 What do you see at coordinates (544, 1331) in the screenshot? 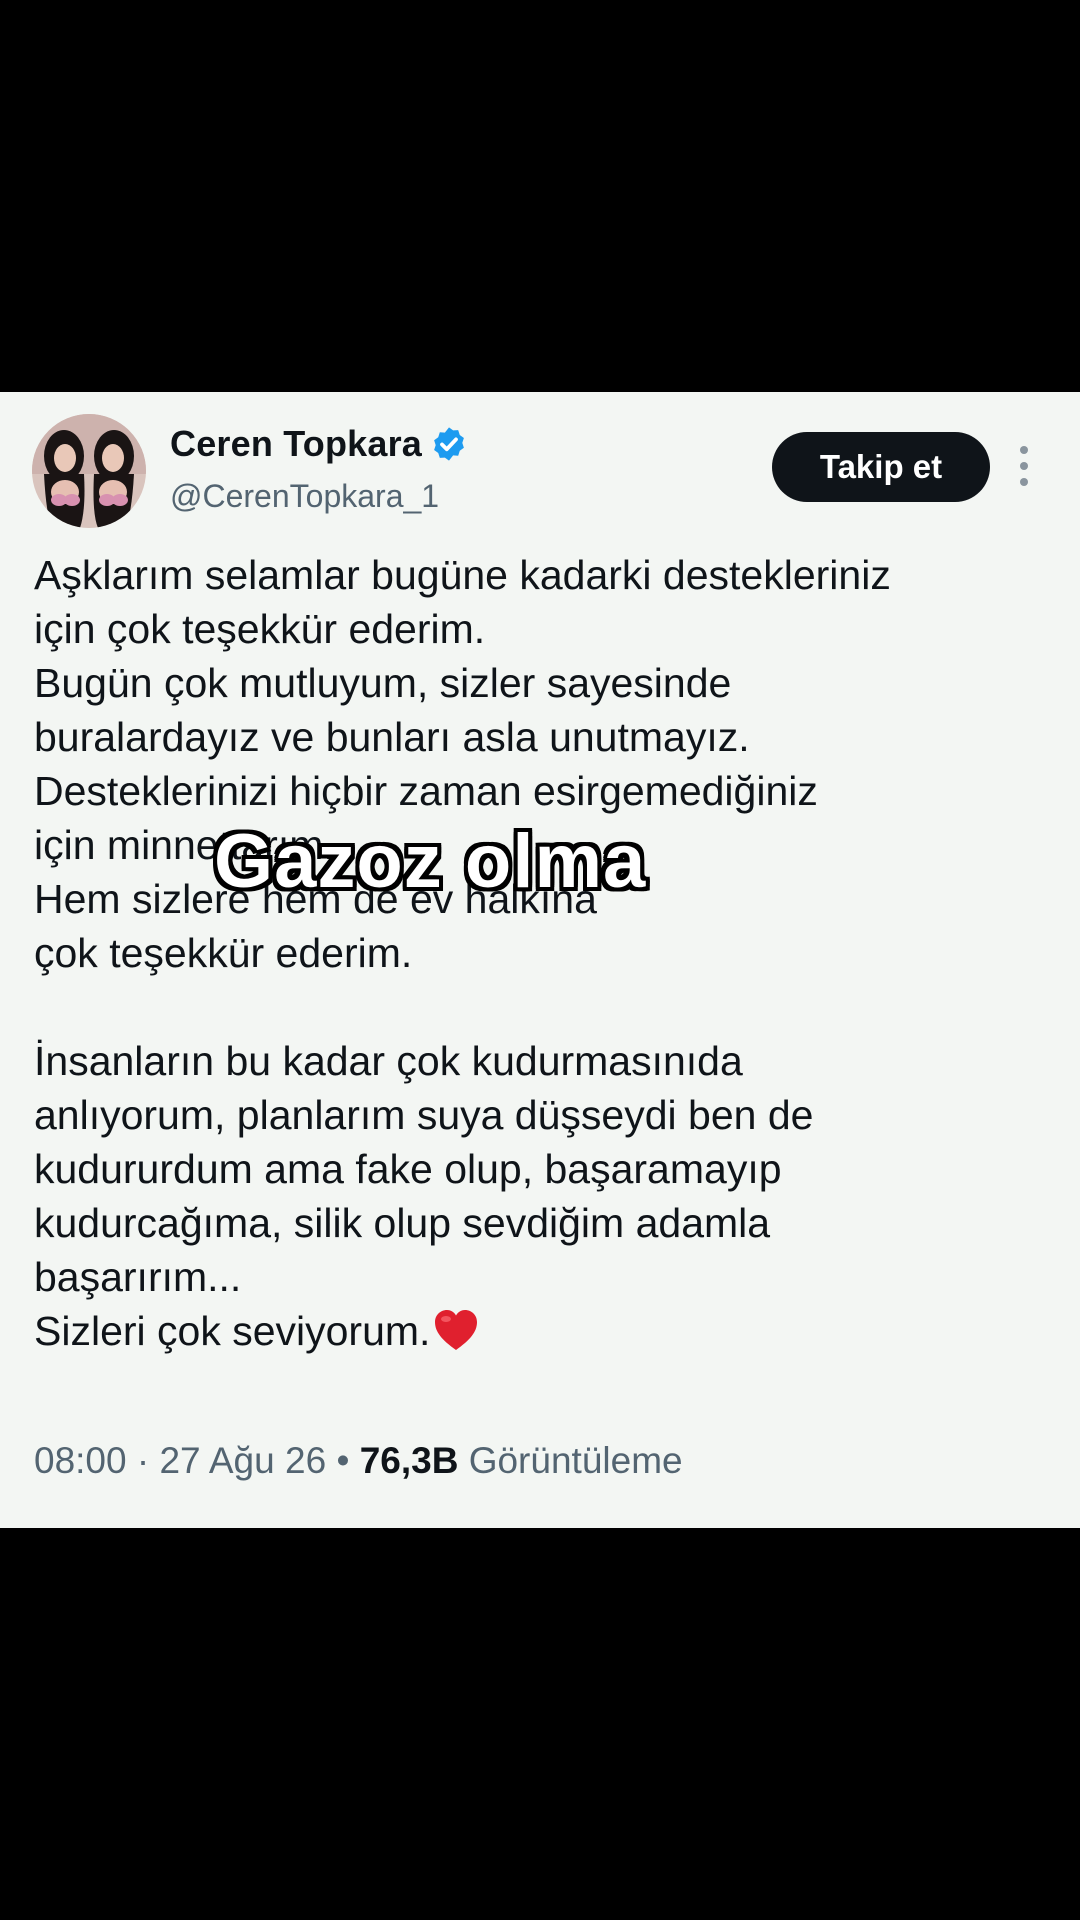
I see `tweet-text-last-line: Sizleri çok seviyorum.` at bounding box center [544, 1331].